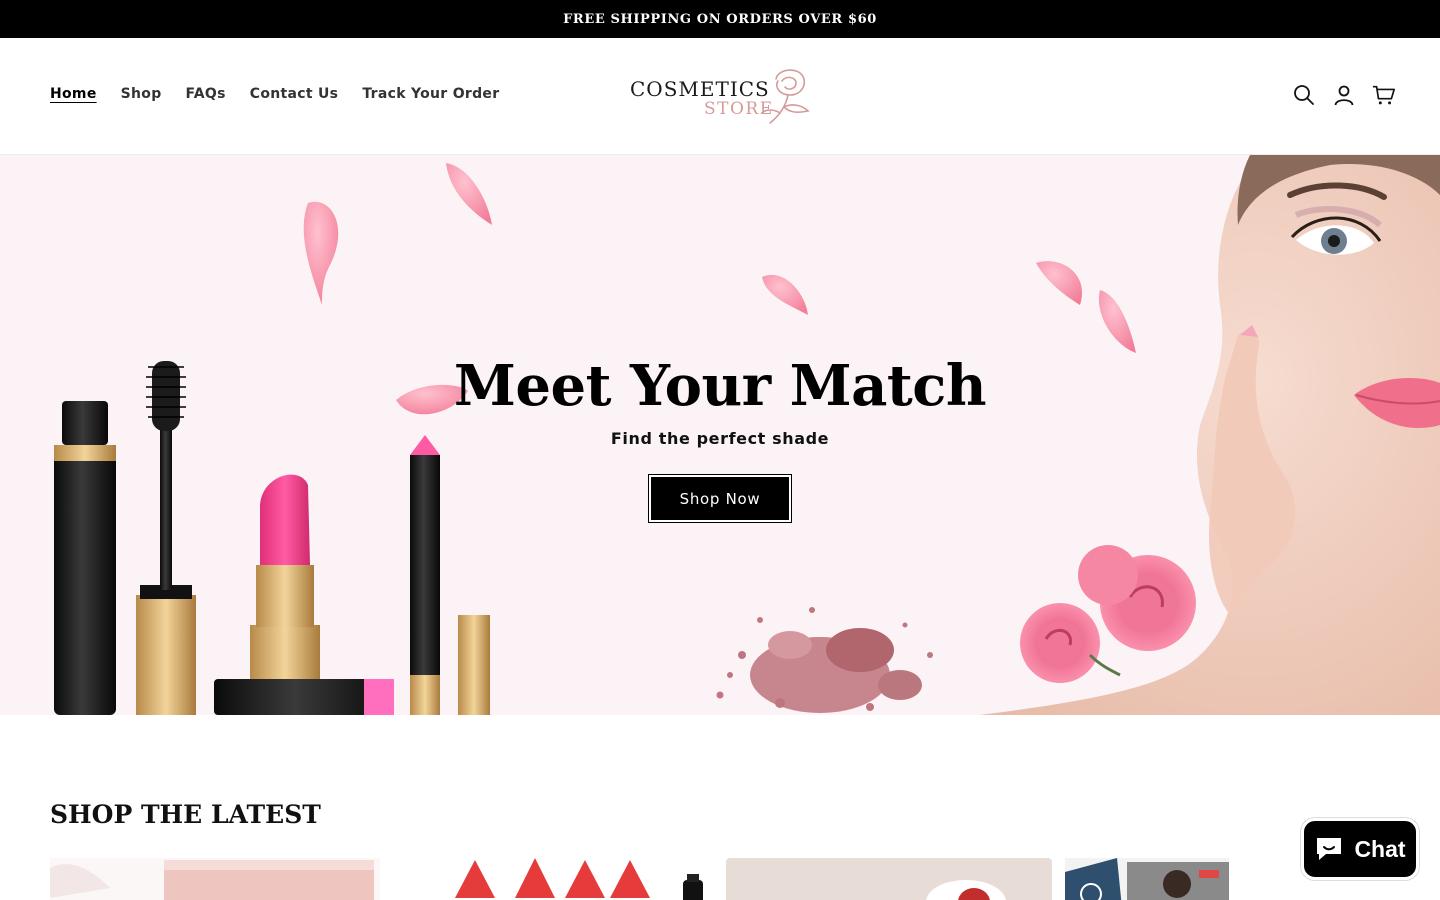 This screenshot has height=900, width=1440. Describe the element at coordinates (1384, 95) in the screenshot. I see `cart-icon` at that location.